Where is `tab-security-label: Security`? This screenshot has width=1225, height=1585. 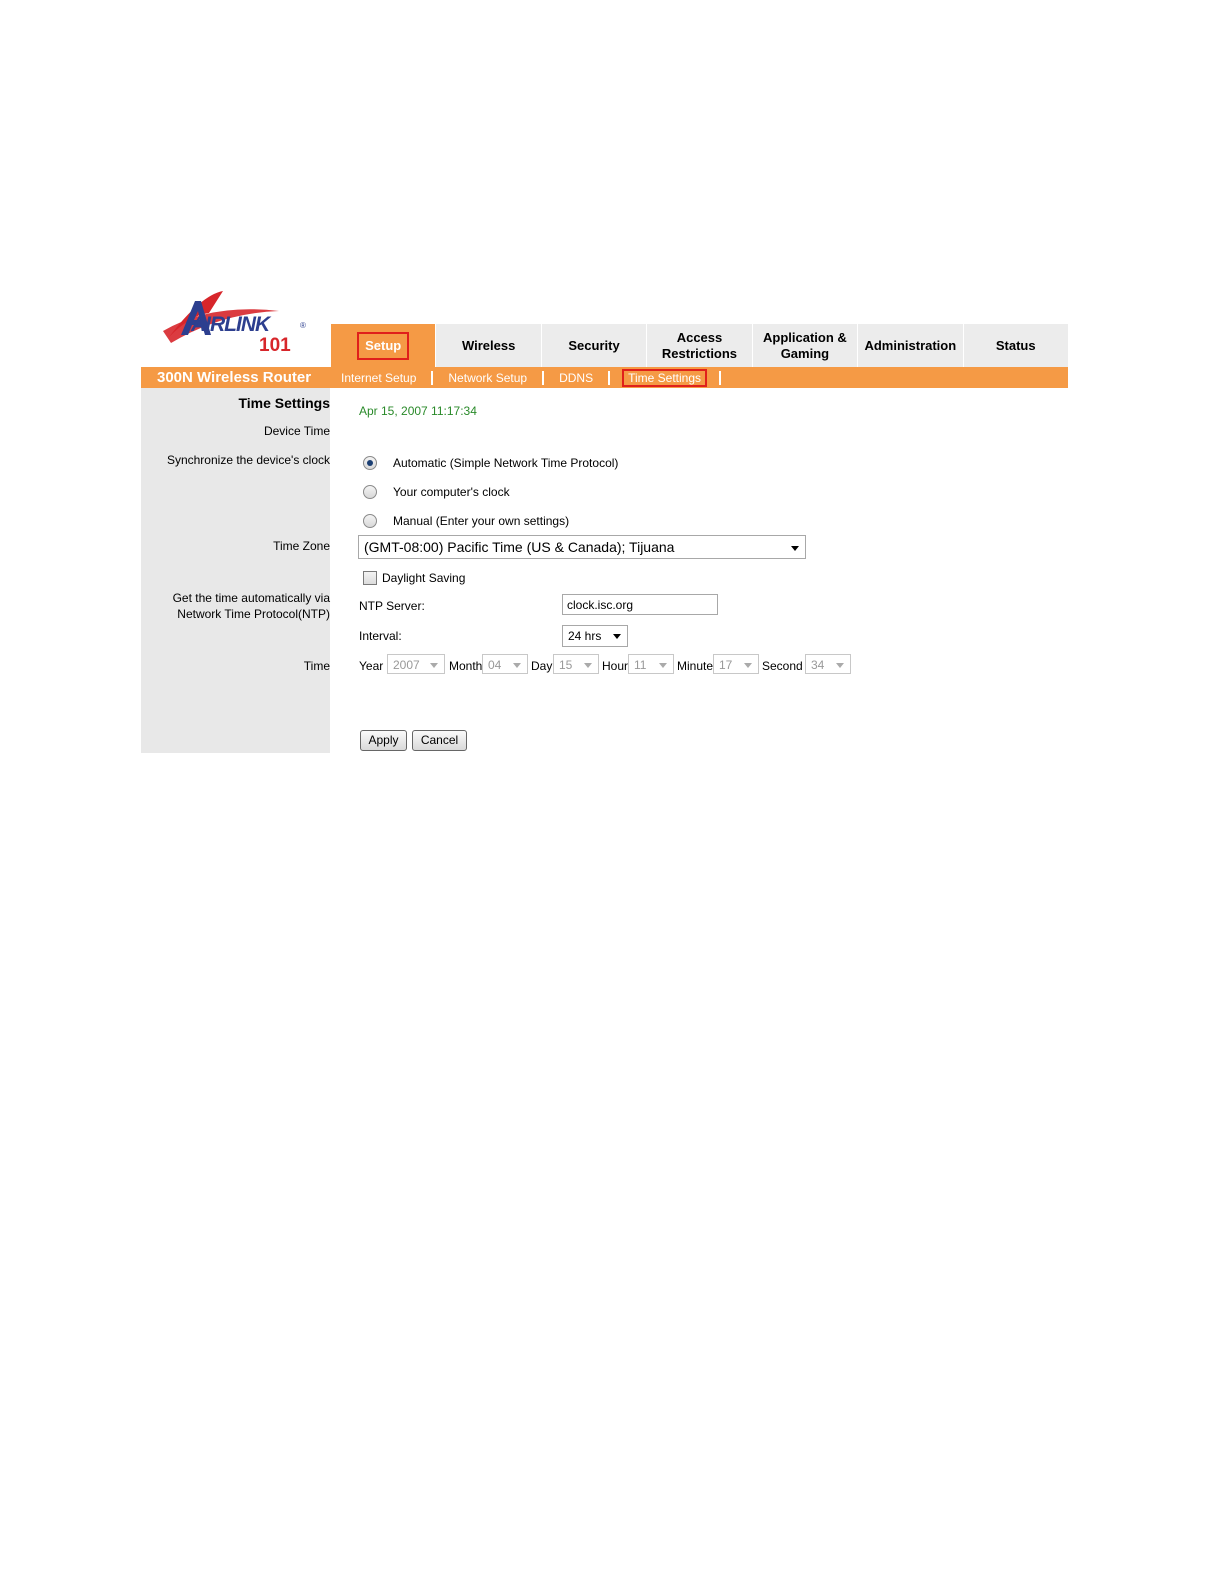 tab-security-label: Security is located at coordinates (594, 345).